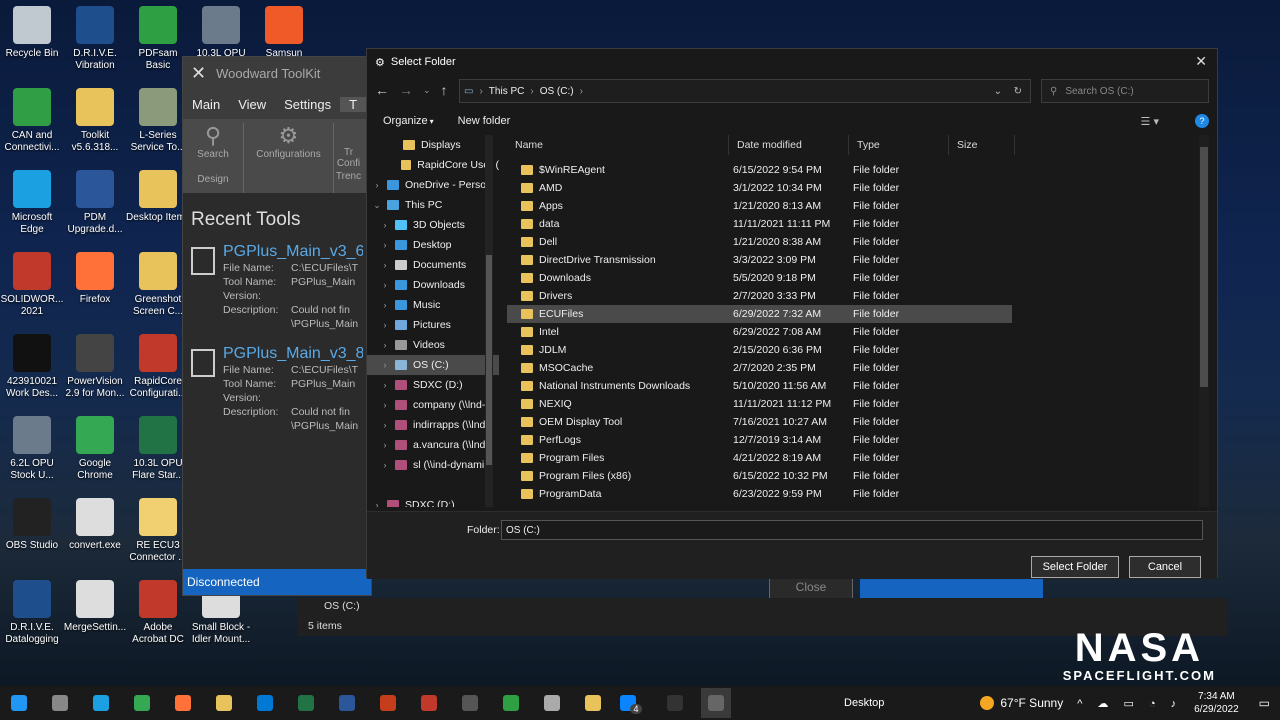  I want to click on tray-icons: ^ ☁ ▭ ◔ ♪, so click(1129, 703).